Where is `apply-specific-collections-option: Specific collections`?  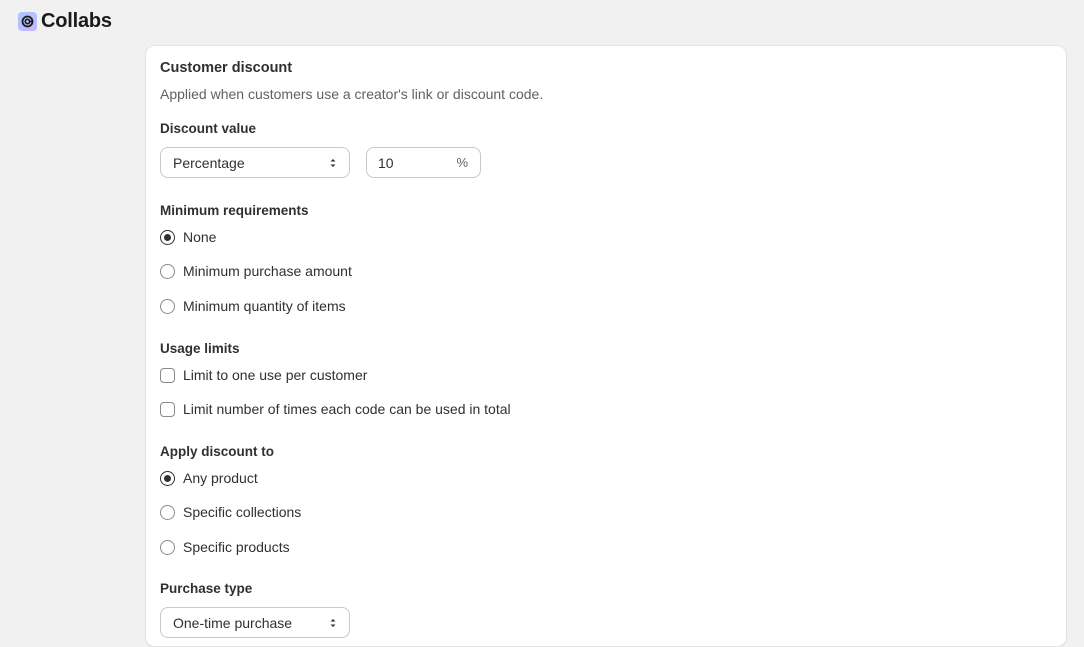
apply-specific-collections-option: Specific collections is located at coordinates (230, 512).